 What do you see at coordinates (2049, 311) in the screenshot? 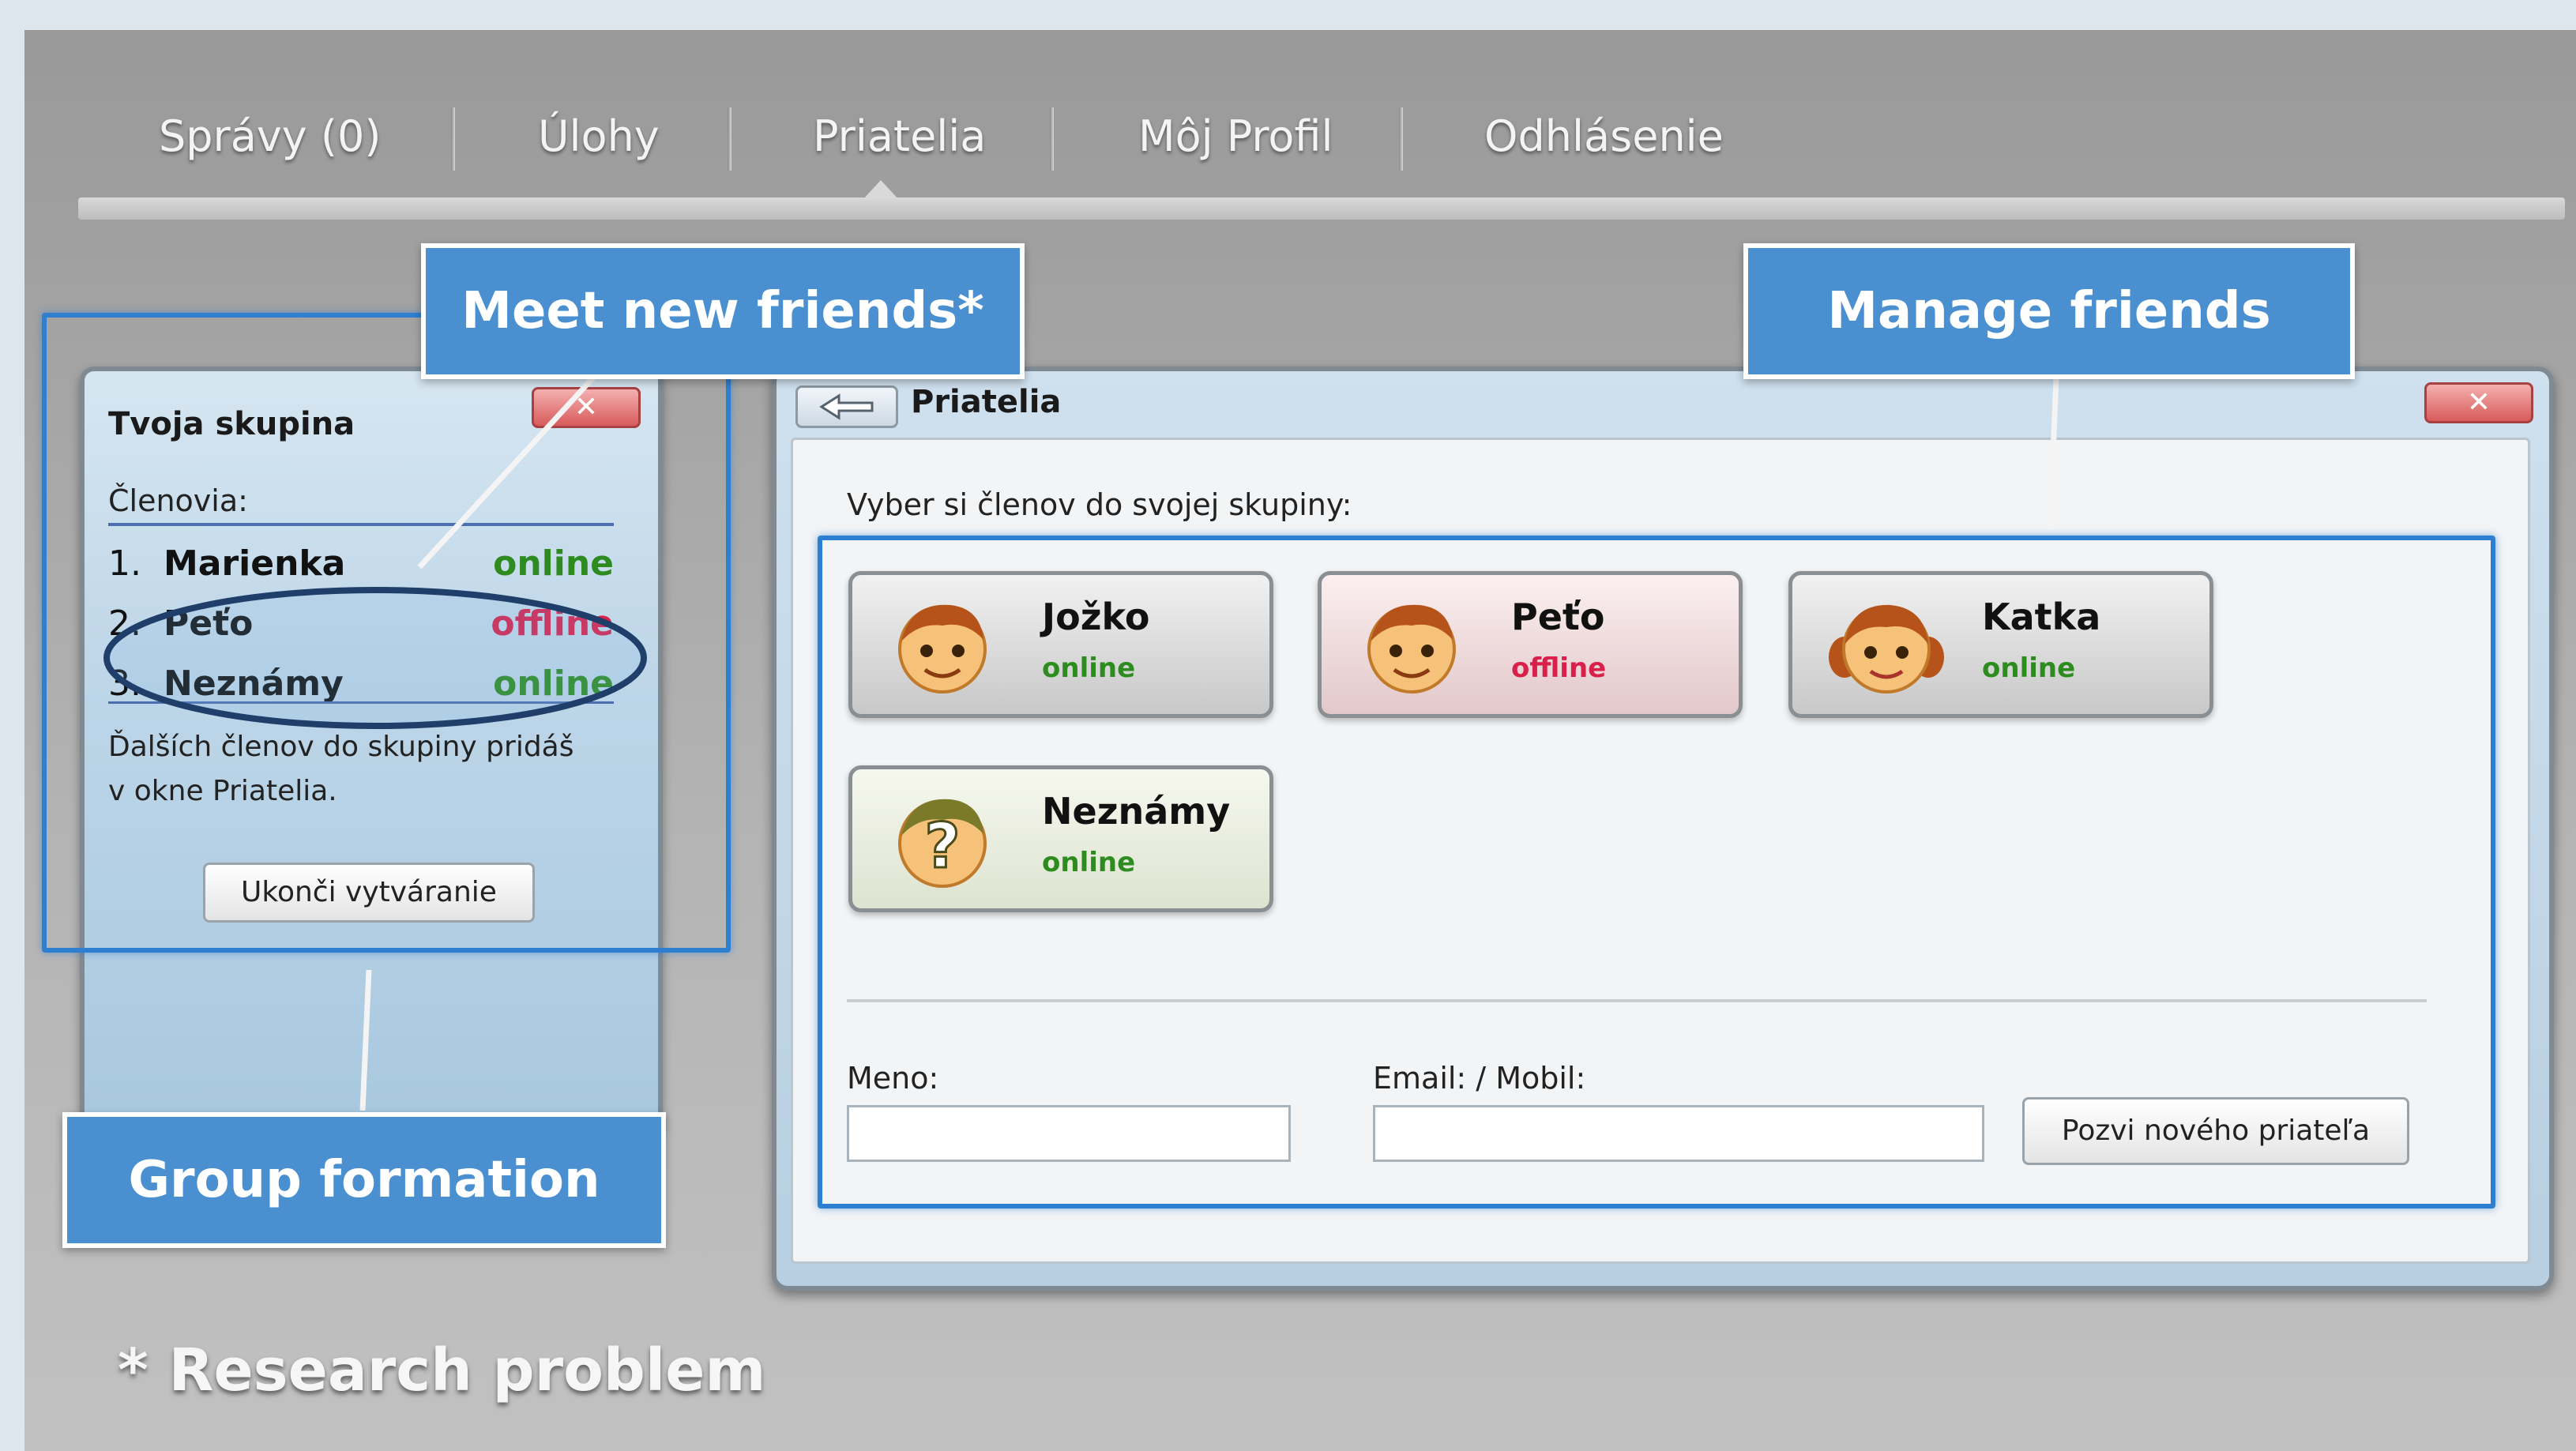
I see `manage-friends-callout: Manage friends` at bounding box center [2049, 311].